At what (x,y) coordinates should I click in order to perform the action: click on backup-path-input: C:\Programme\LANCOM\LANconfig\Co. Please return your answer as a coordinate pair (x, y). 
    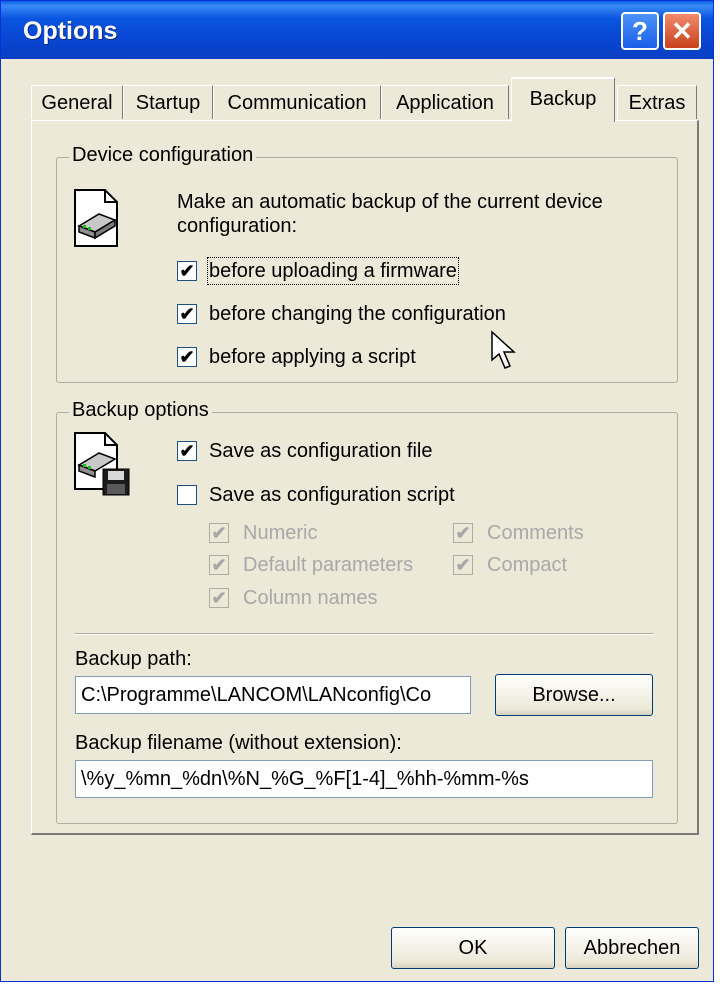
    Looking at the image, I should click on (273, 695).